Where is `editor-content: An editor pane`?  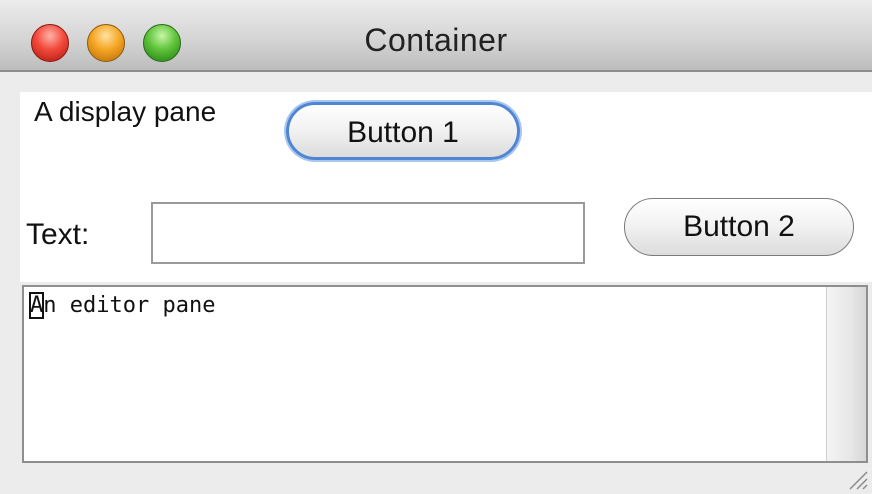 editor-content: An editor pane is located at coordinates (122, 305).